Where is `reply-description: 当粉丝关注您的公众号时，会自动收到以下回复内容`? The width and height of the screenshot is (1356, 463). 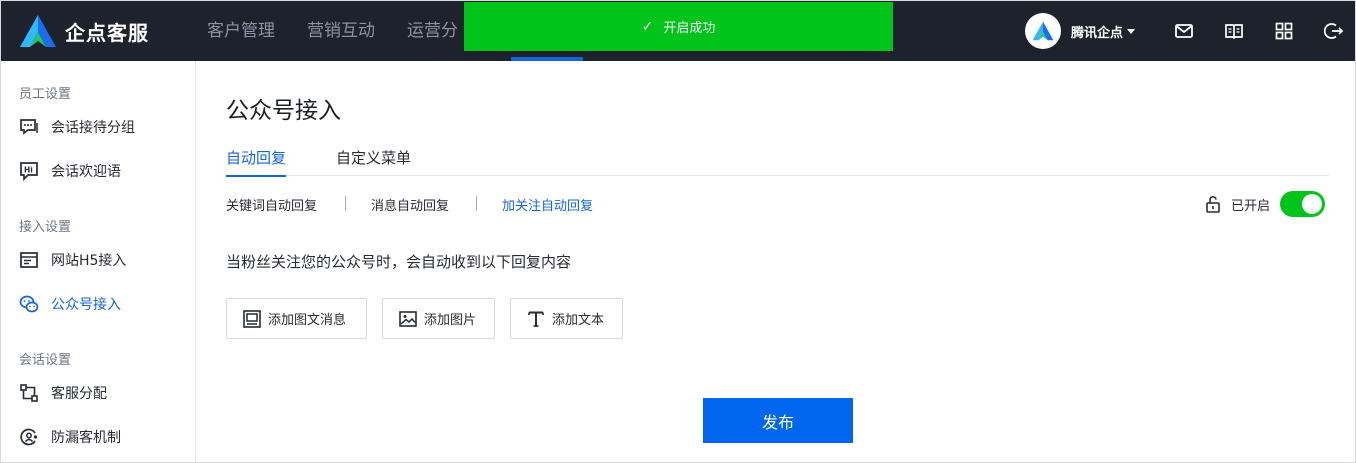 reply-description: 当粉丝关注您的公众号时，会自动收到以下回复内容 is located at coordinates (399, 262).